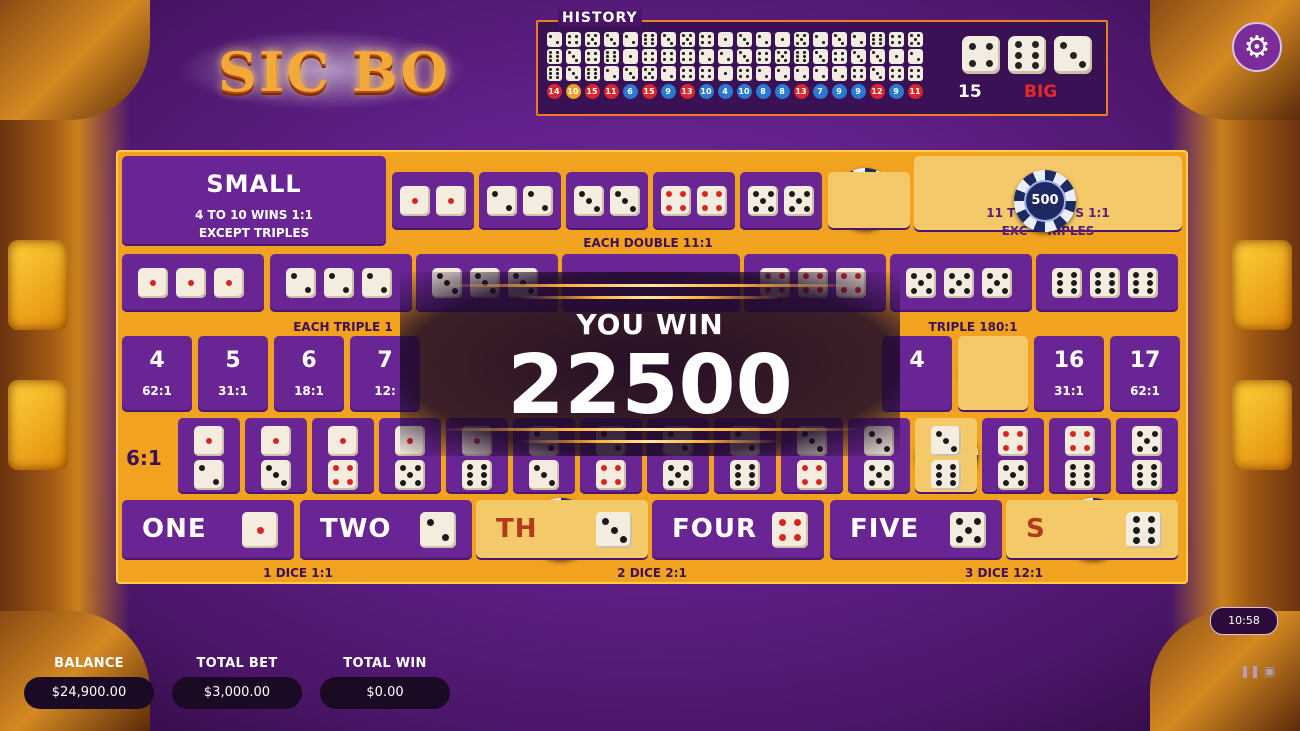 The image size is (1300, 731). Describe the element at coordinates (573, 91) in the screenshot. I see `history-sum-badge: 10` at that location.